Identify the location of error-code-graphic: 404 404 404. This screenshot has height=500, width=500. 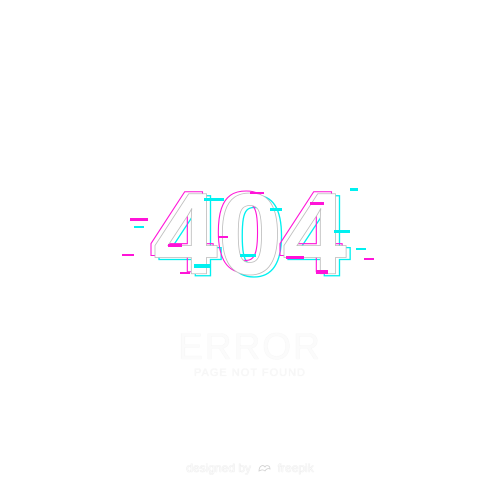
(250, 230).